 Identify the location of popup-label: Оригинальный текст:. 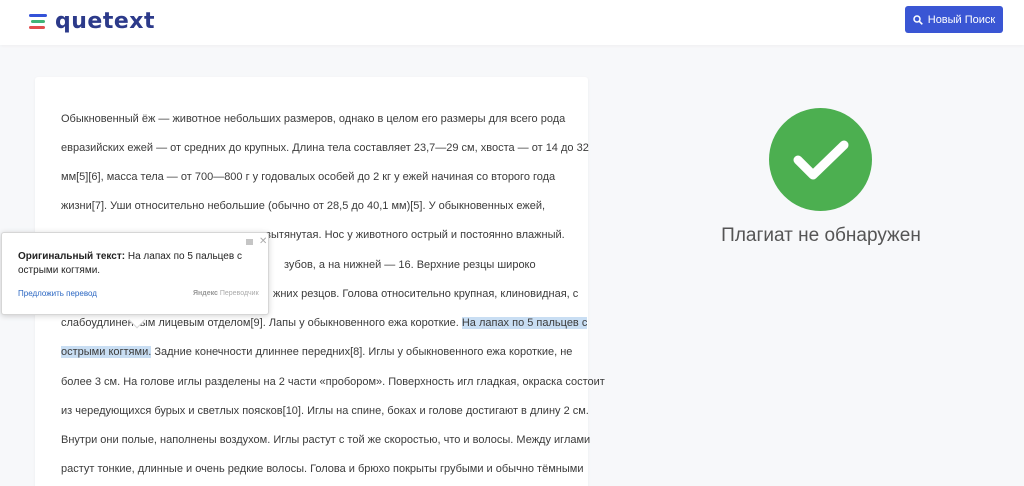
(72, 256).